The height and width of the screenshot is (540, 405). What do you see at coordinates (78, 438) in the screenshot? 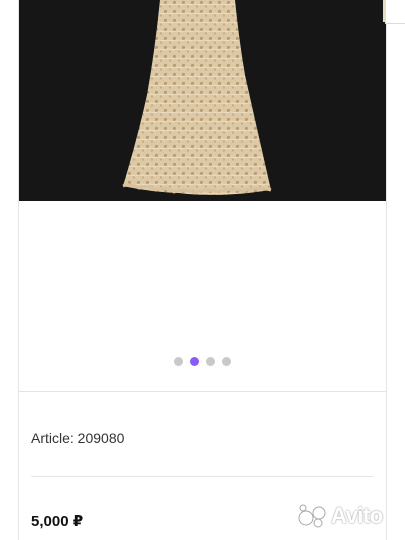
I see `article-number: Article: 209080` at bounding box center [78, 438].